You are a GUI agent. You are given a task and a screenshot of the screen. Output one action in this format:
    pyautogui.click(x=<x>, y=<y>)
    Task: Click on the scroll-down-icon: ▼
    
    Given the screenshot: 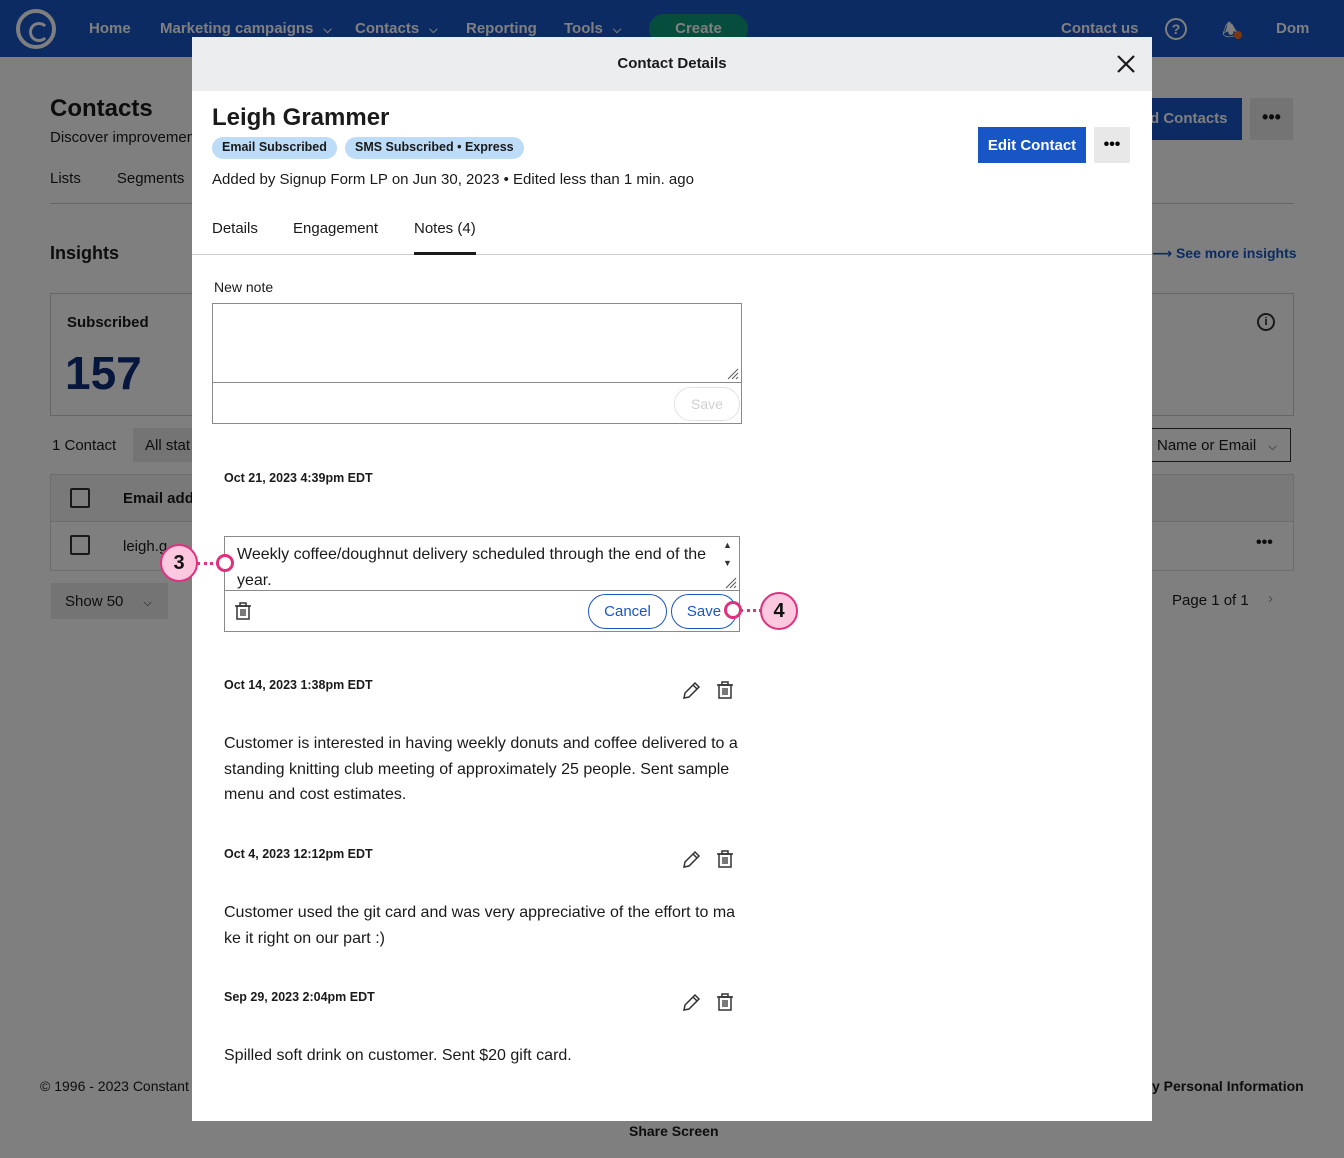 What is the action you would take?
    pyautogui.click(x=727, y=563)
    